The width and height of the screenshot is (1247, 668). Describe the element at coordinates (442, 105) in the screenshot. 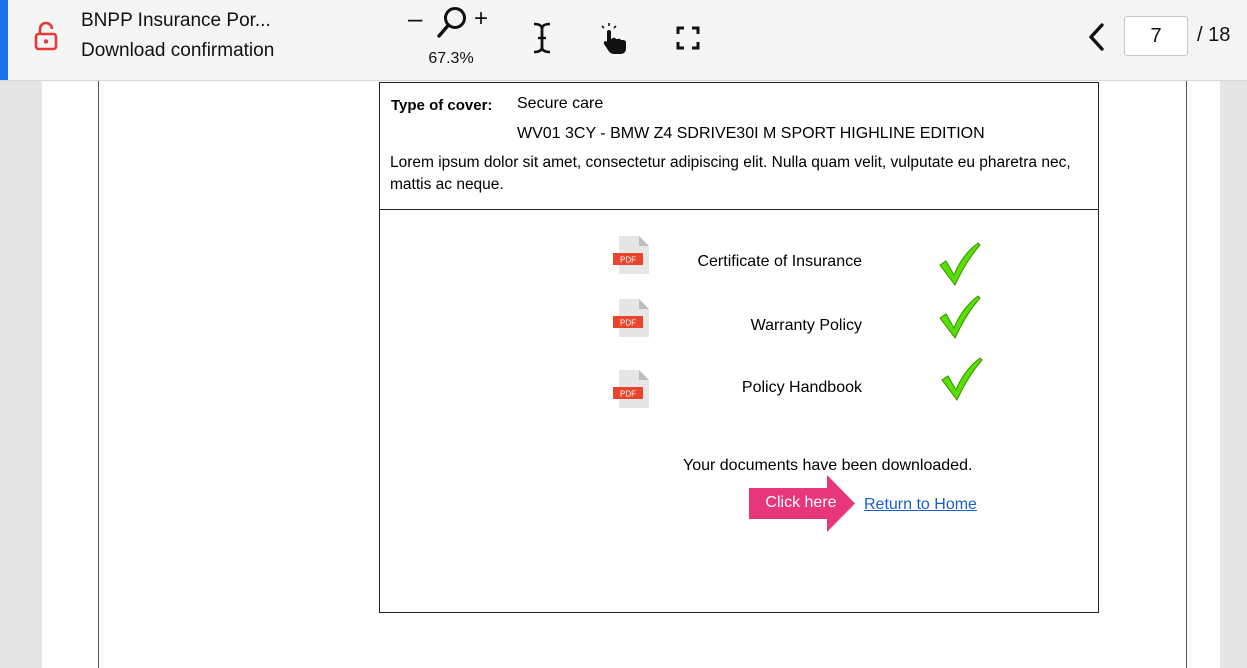

I see `cover-type-label: Type of cover:` at that location.